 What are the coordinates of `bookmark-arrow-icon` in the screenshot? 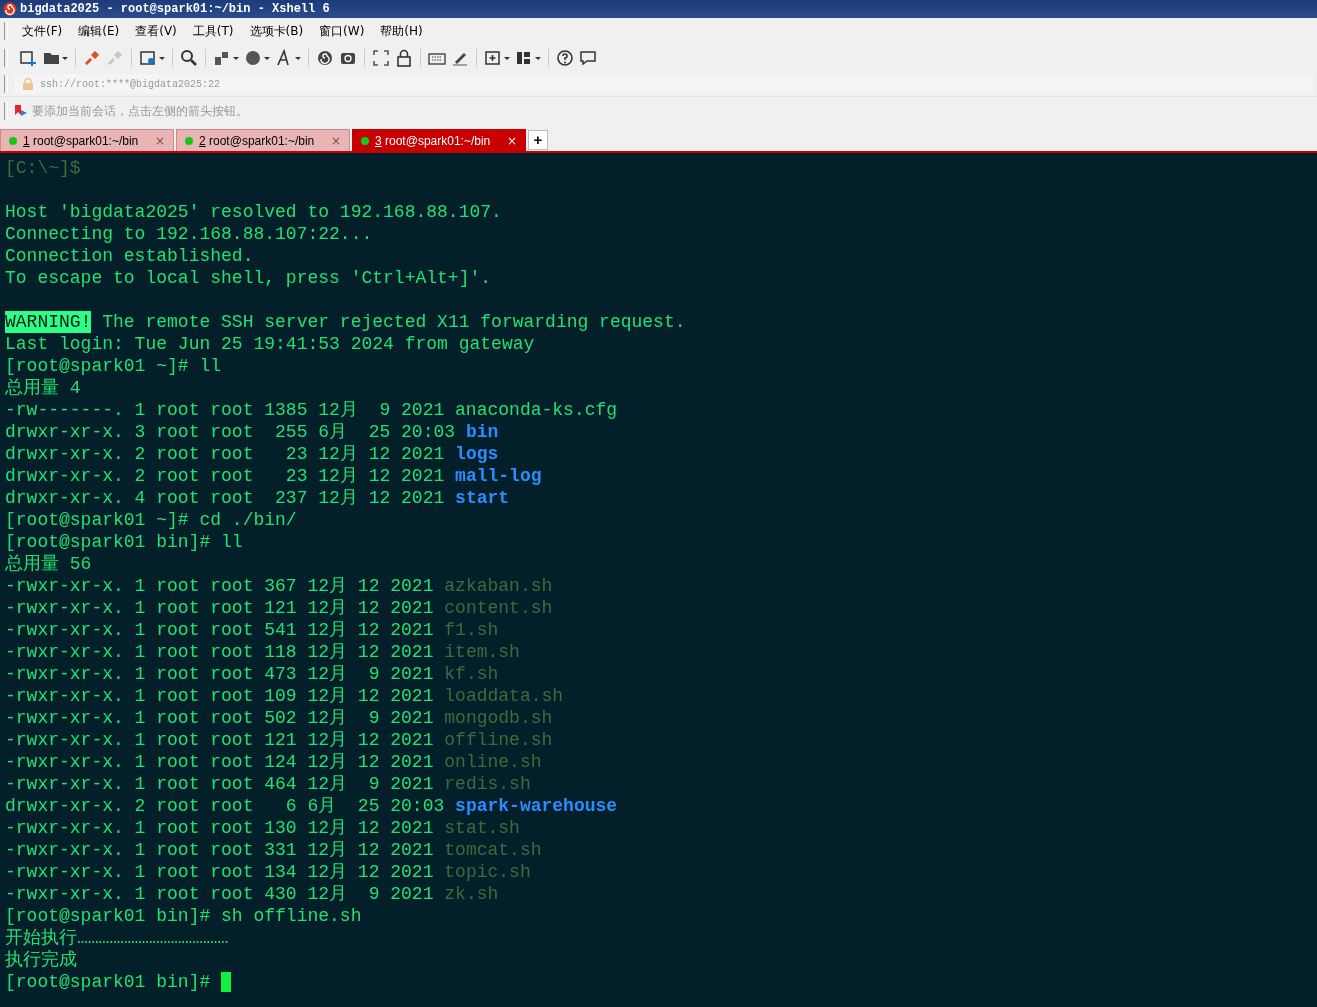 It's located at (21, 111).